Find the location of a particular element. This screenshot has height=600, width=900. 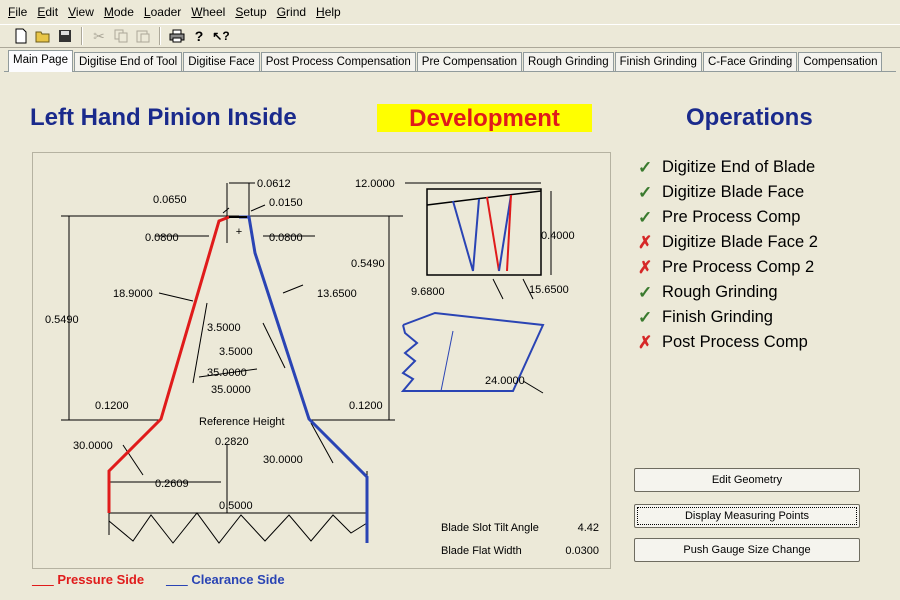

operation-item: ✗ Post Process Comp is located at coordinates (723, 342).